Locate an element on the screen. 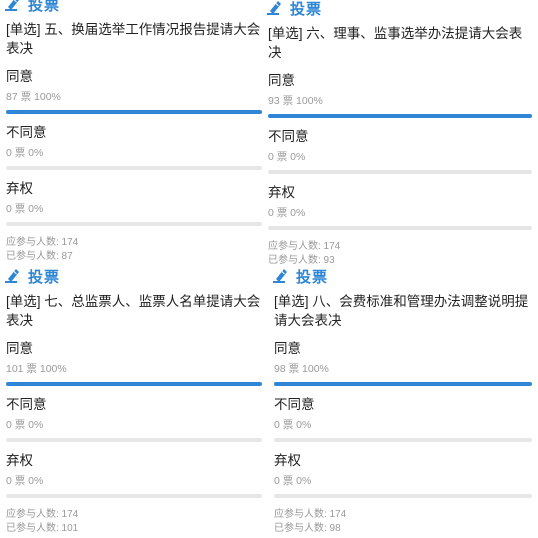  participation-summary: 应参与人数: 174 已参与人数: 101 is located at coordinates (134, 522).